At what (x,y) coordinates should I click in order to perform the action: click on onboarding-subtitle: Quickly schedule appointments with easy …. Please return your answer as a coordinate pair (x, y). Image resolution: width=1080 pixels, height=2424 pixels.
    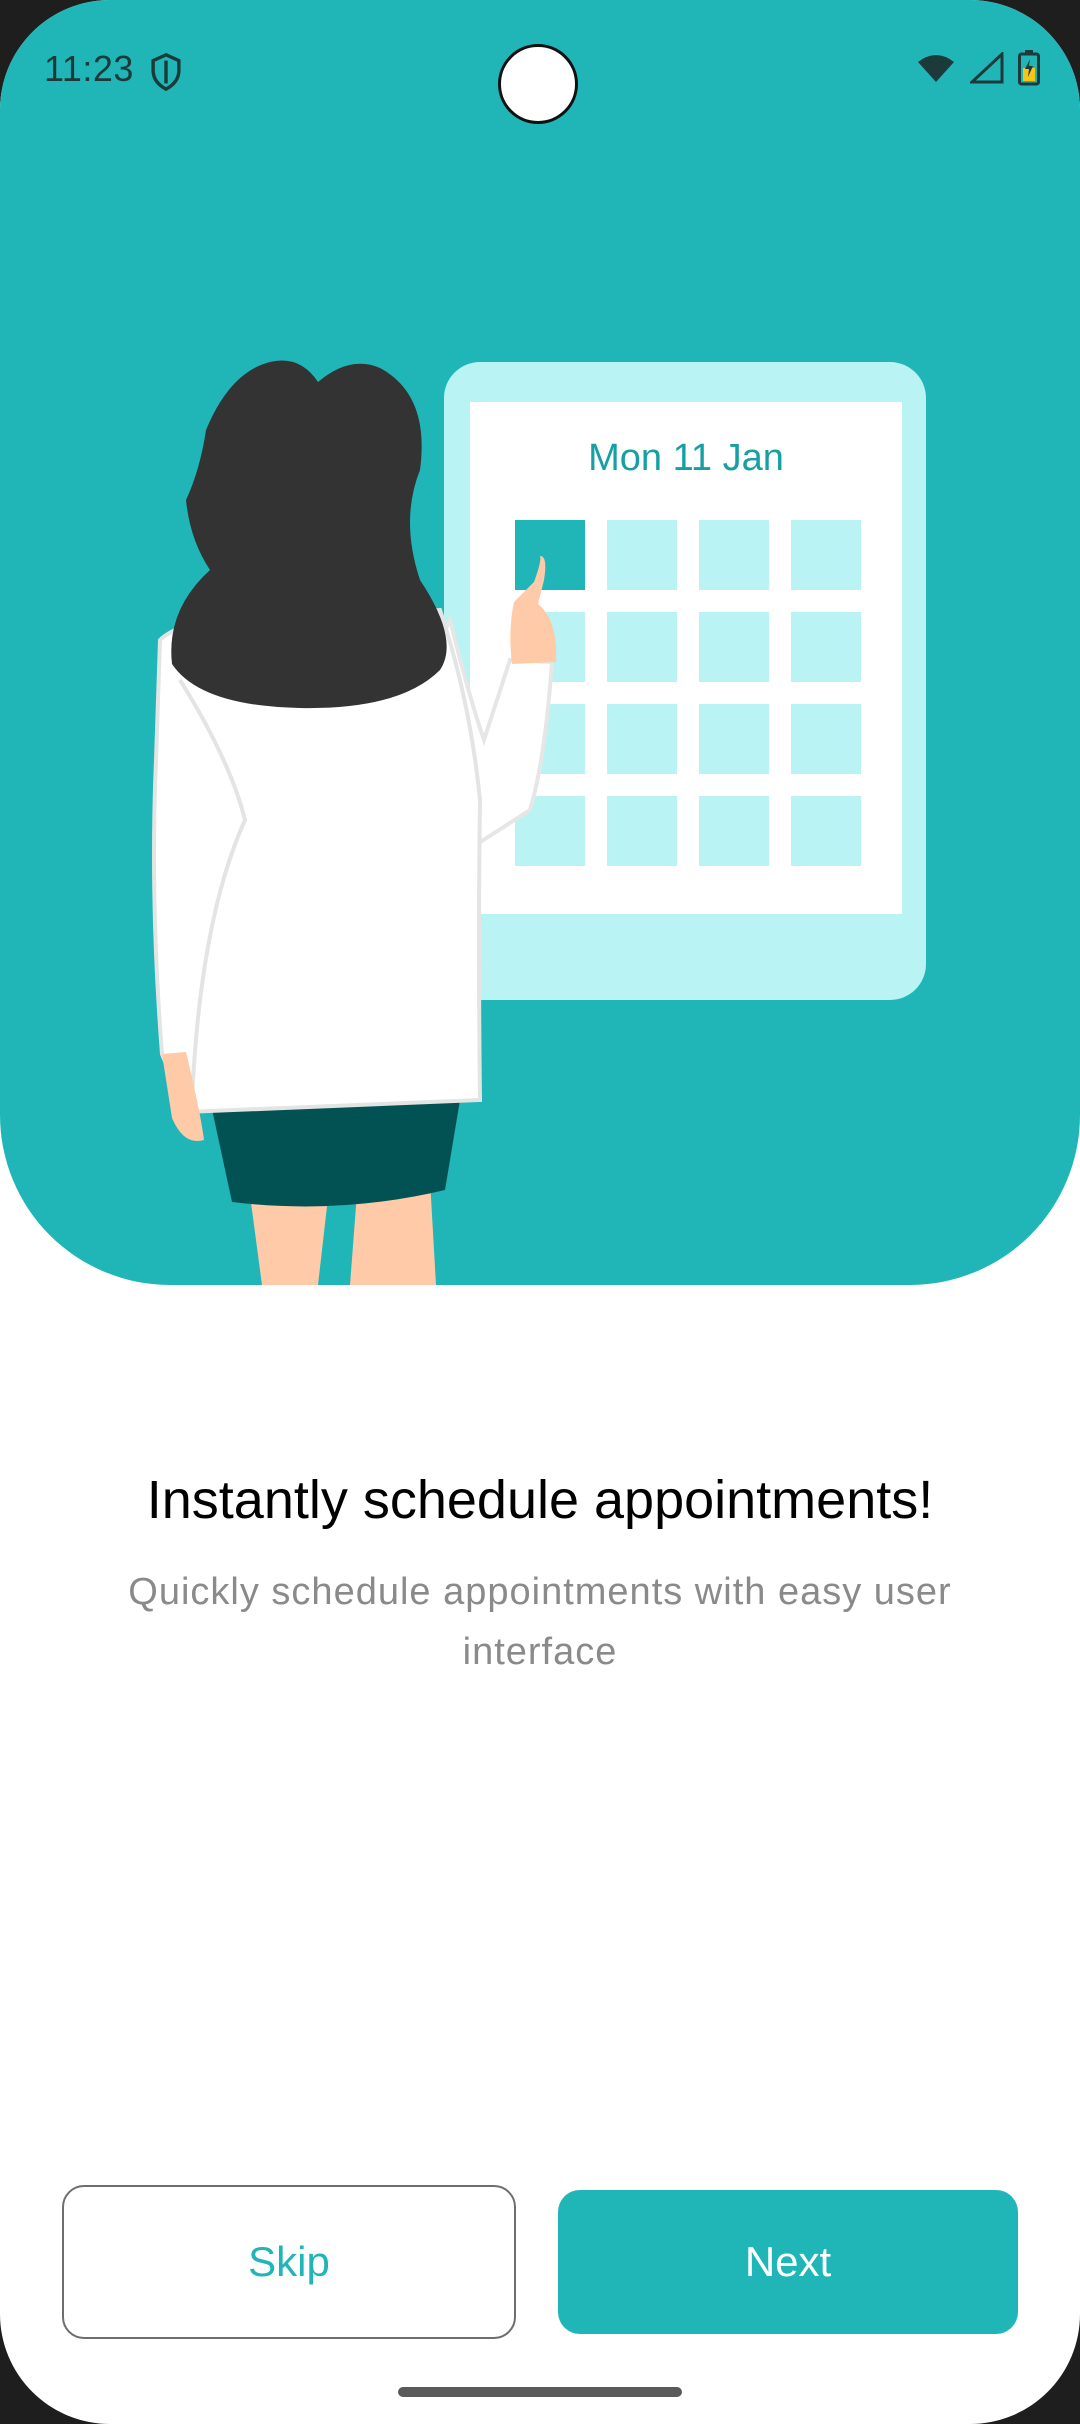
    Looking at the image, I should click on (540, 1622).